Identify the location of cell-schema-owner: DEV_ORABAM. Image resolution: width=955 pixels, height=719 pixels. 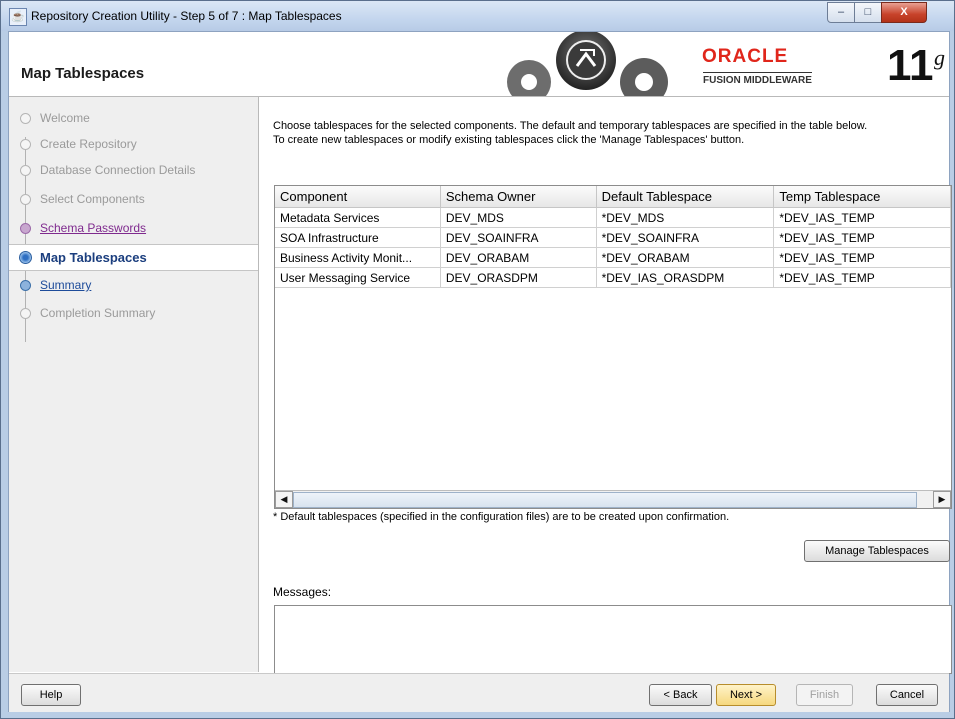
(518, 257).